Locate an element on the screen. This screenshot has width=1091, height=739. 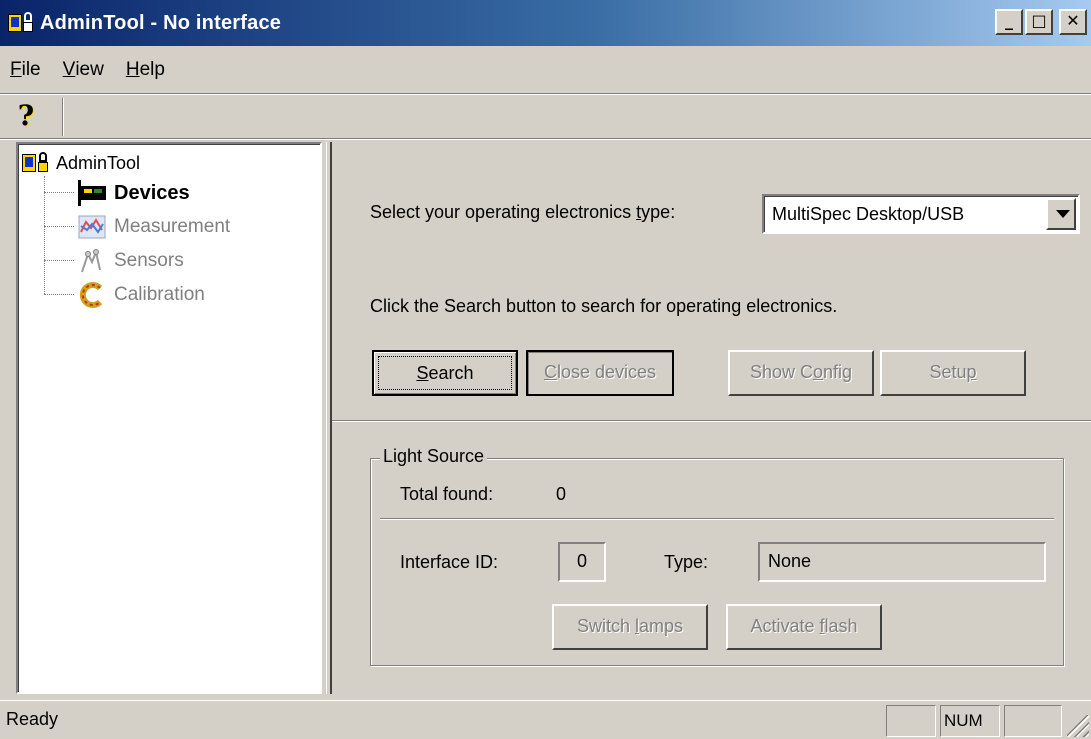
electronics-type-label-post: ype: is located at coordinates (658, 212).